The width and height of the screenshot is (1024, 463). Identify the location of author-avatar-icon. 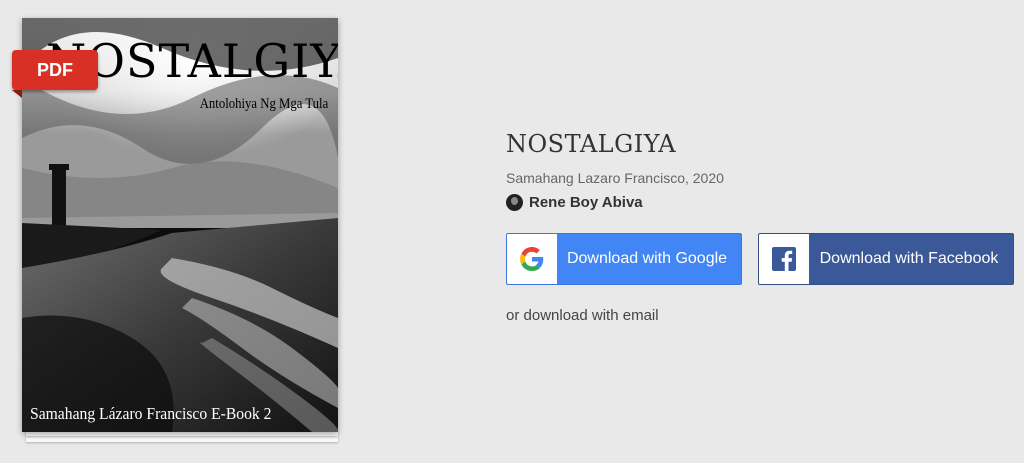
(514, 202).